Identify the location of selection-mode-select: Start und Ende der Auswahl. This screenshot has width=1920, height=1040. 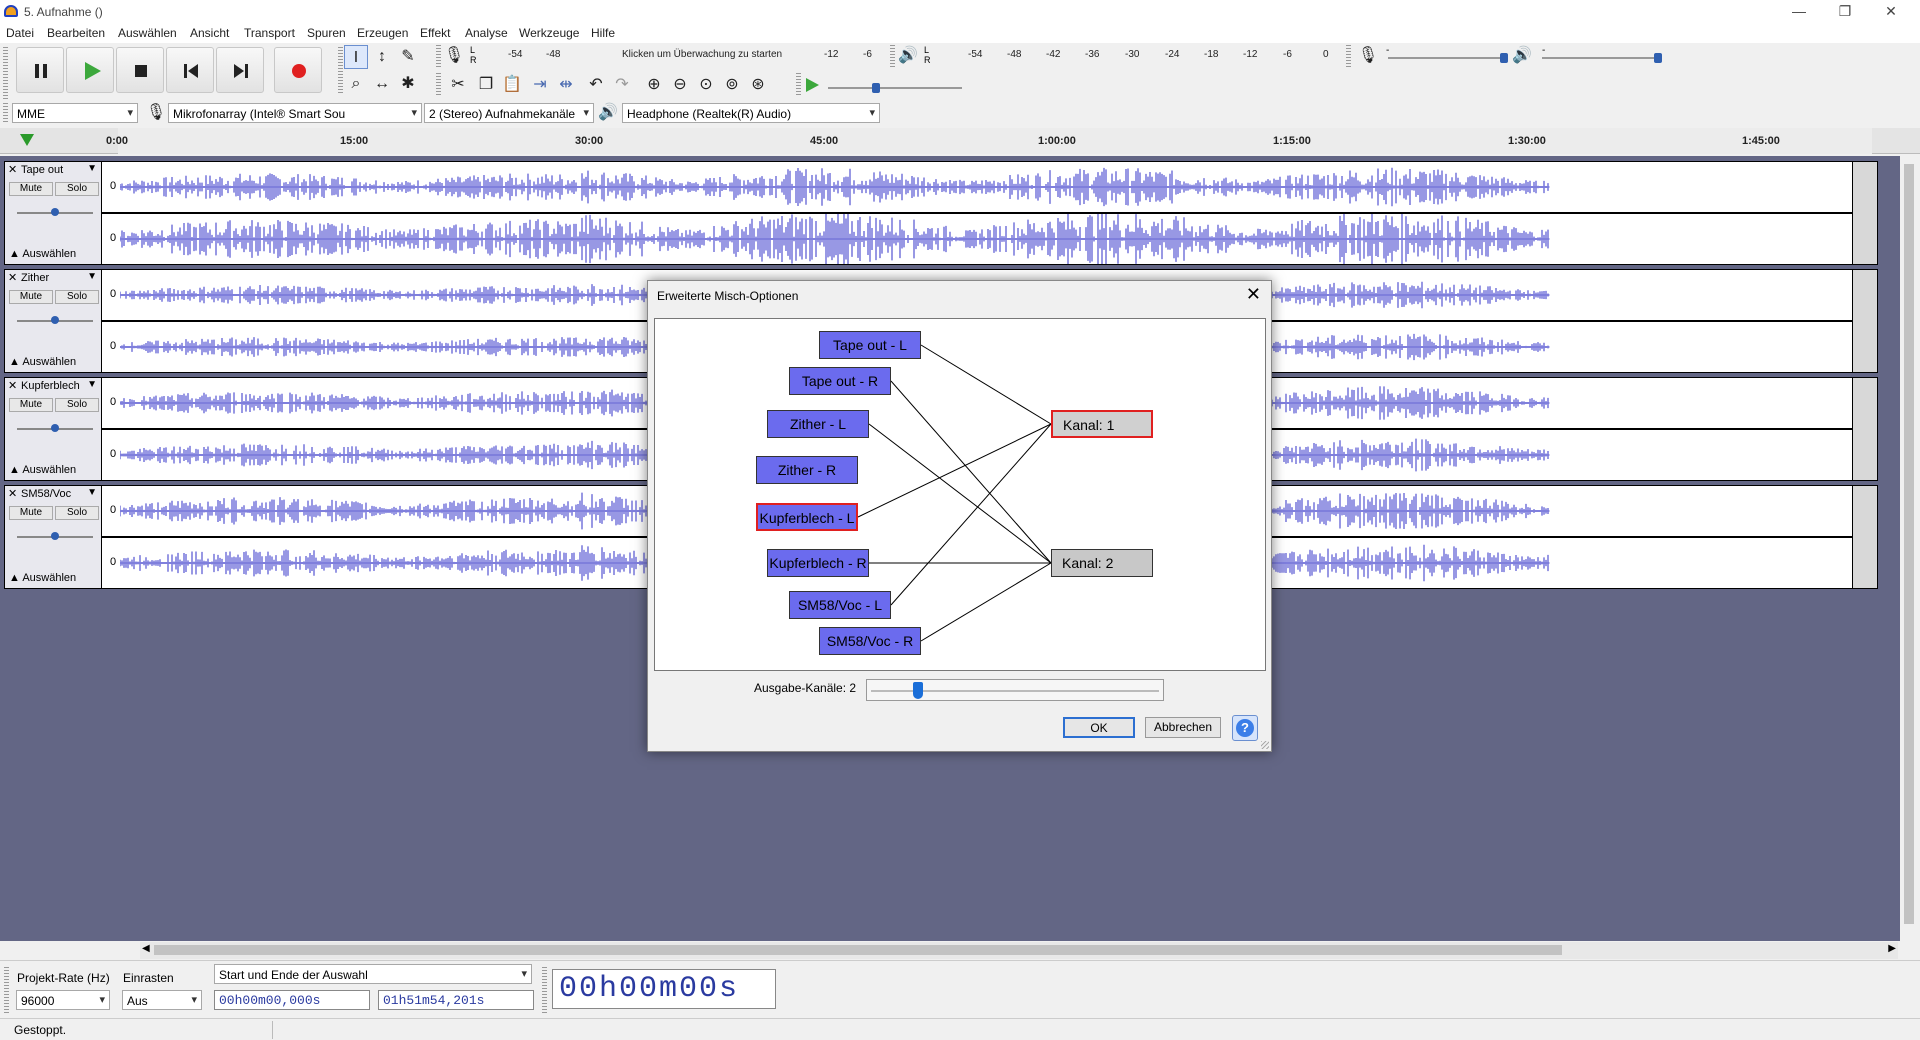
(373, 974).